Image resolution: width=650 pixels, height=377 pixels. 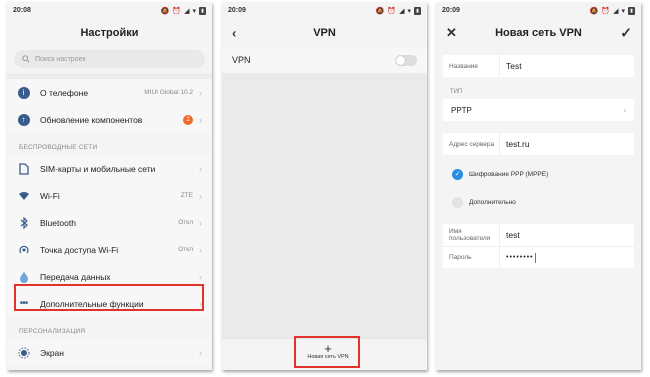 I want to click on type-section-label: ТИП, so click(x=456, y=92).